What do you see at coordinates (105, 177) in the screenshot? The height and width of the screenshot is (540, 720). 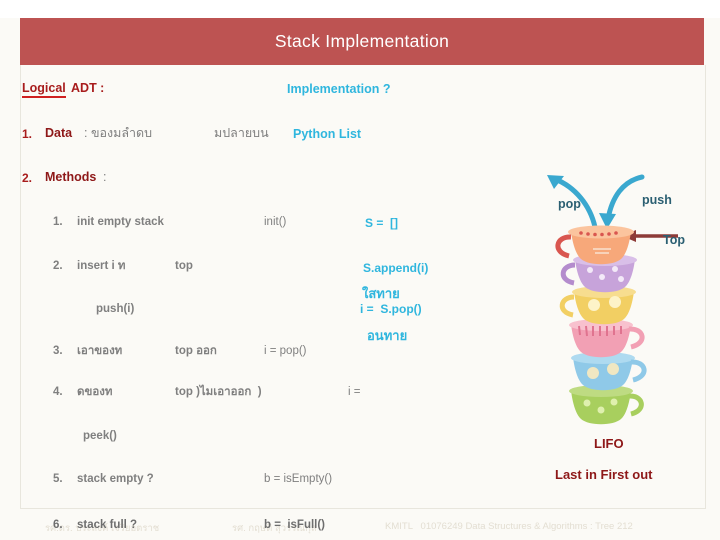 I see `methods-item-colon: :` at bounding box center [105, 177].